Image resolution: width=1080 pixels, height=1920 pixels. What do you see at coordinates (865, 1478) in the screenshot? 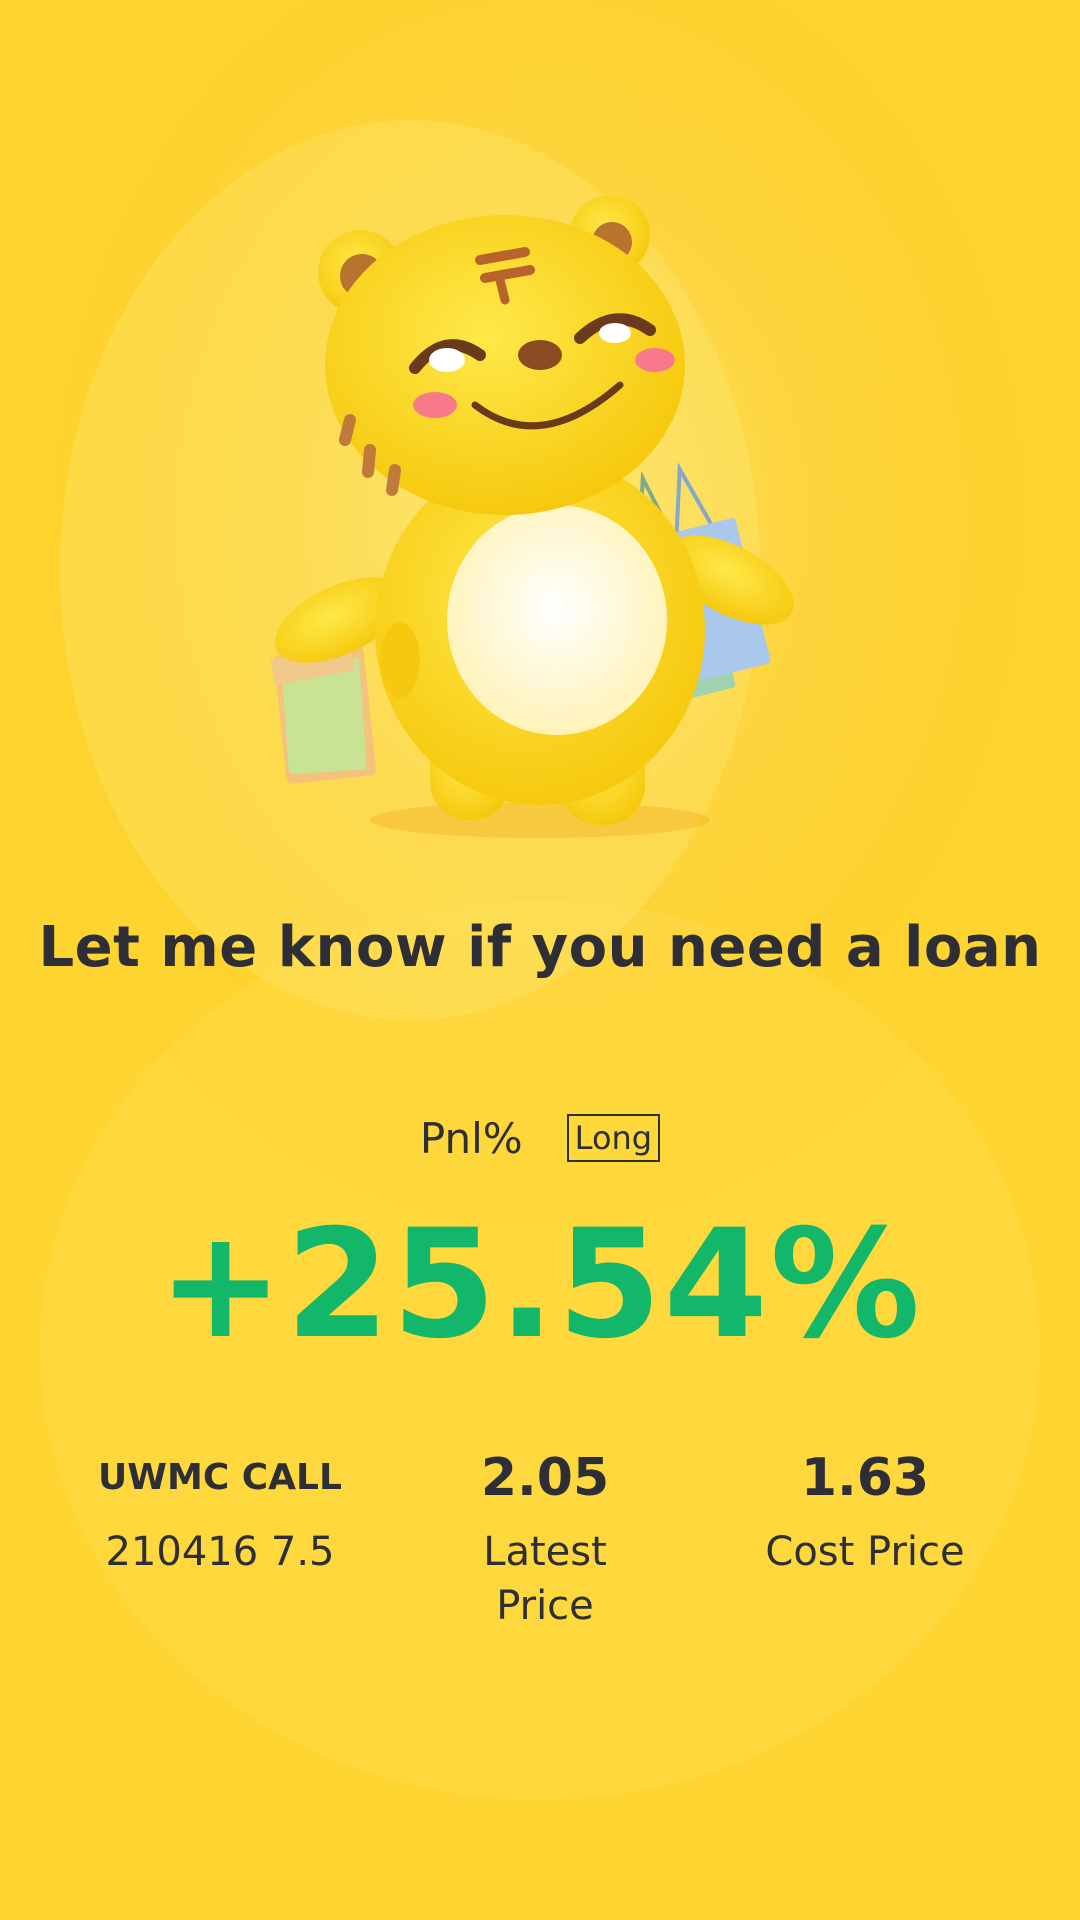
I see `cost-price-value: 1.63` at bounding box center [865, 1478].